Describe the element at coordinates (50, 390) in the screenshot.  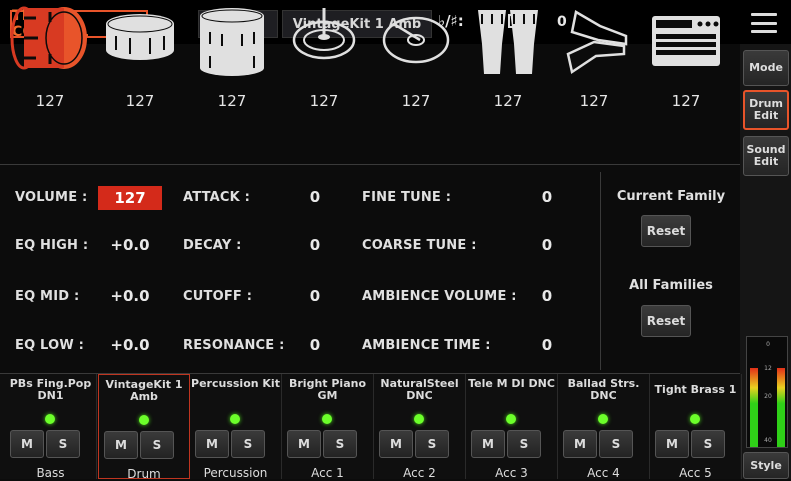
I see `track-sound-name: PBs Fing.Pop DN1` at that location.